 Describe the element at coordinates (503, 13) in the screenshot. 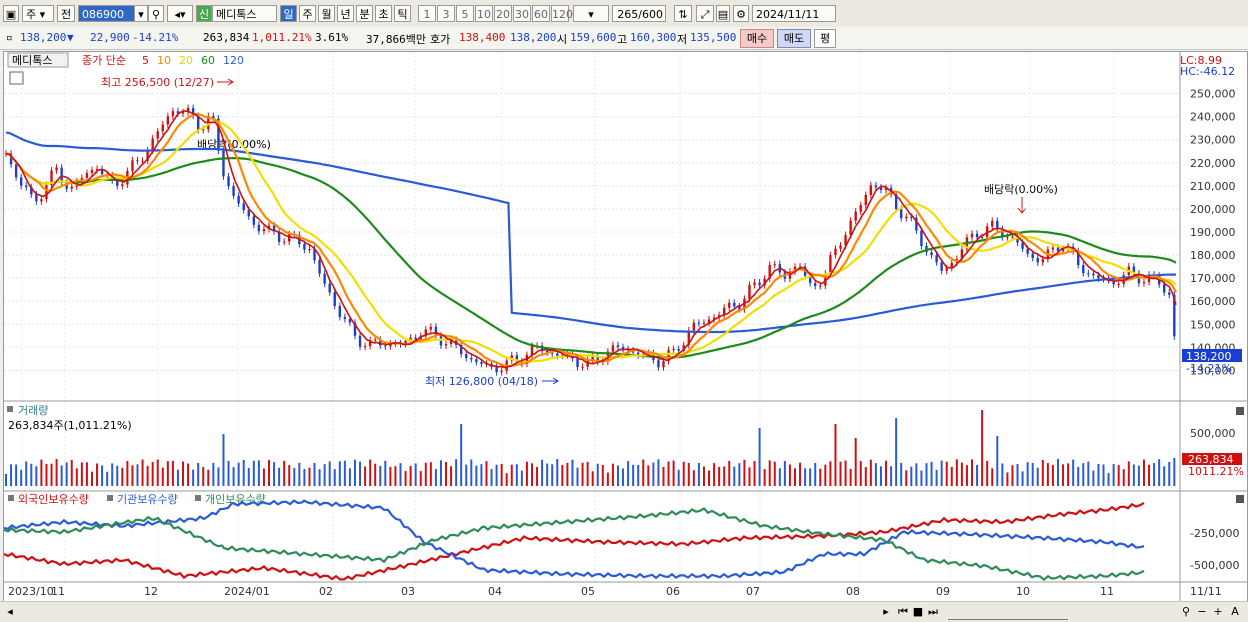

I see `interval-button-20: 20` at that location.